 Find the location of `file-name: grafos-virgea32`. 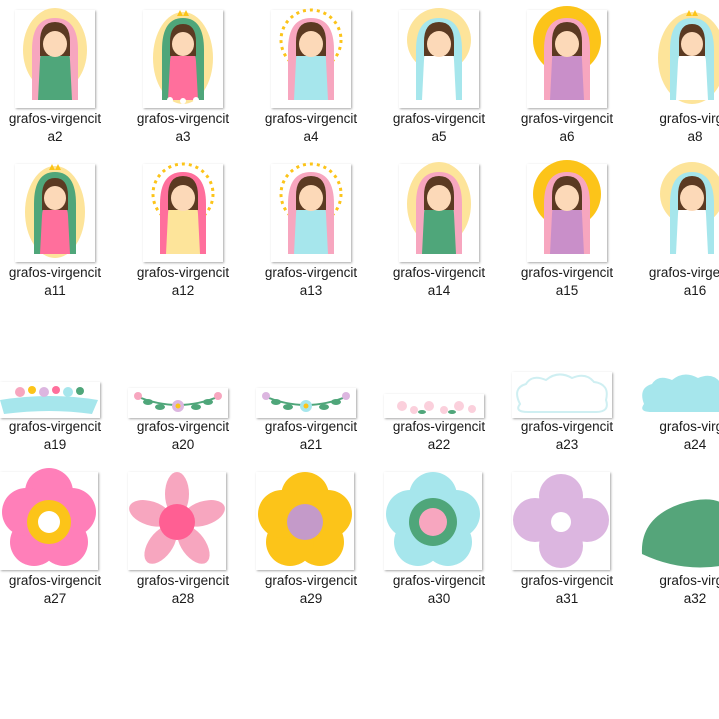

file-name: grafos-virgea32 is located at coordinates (689, 589).